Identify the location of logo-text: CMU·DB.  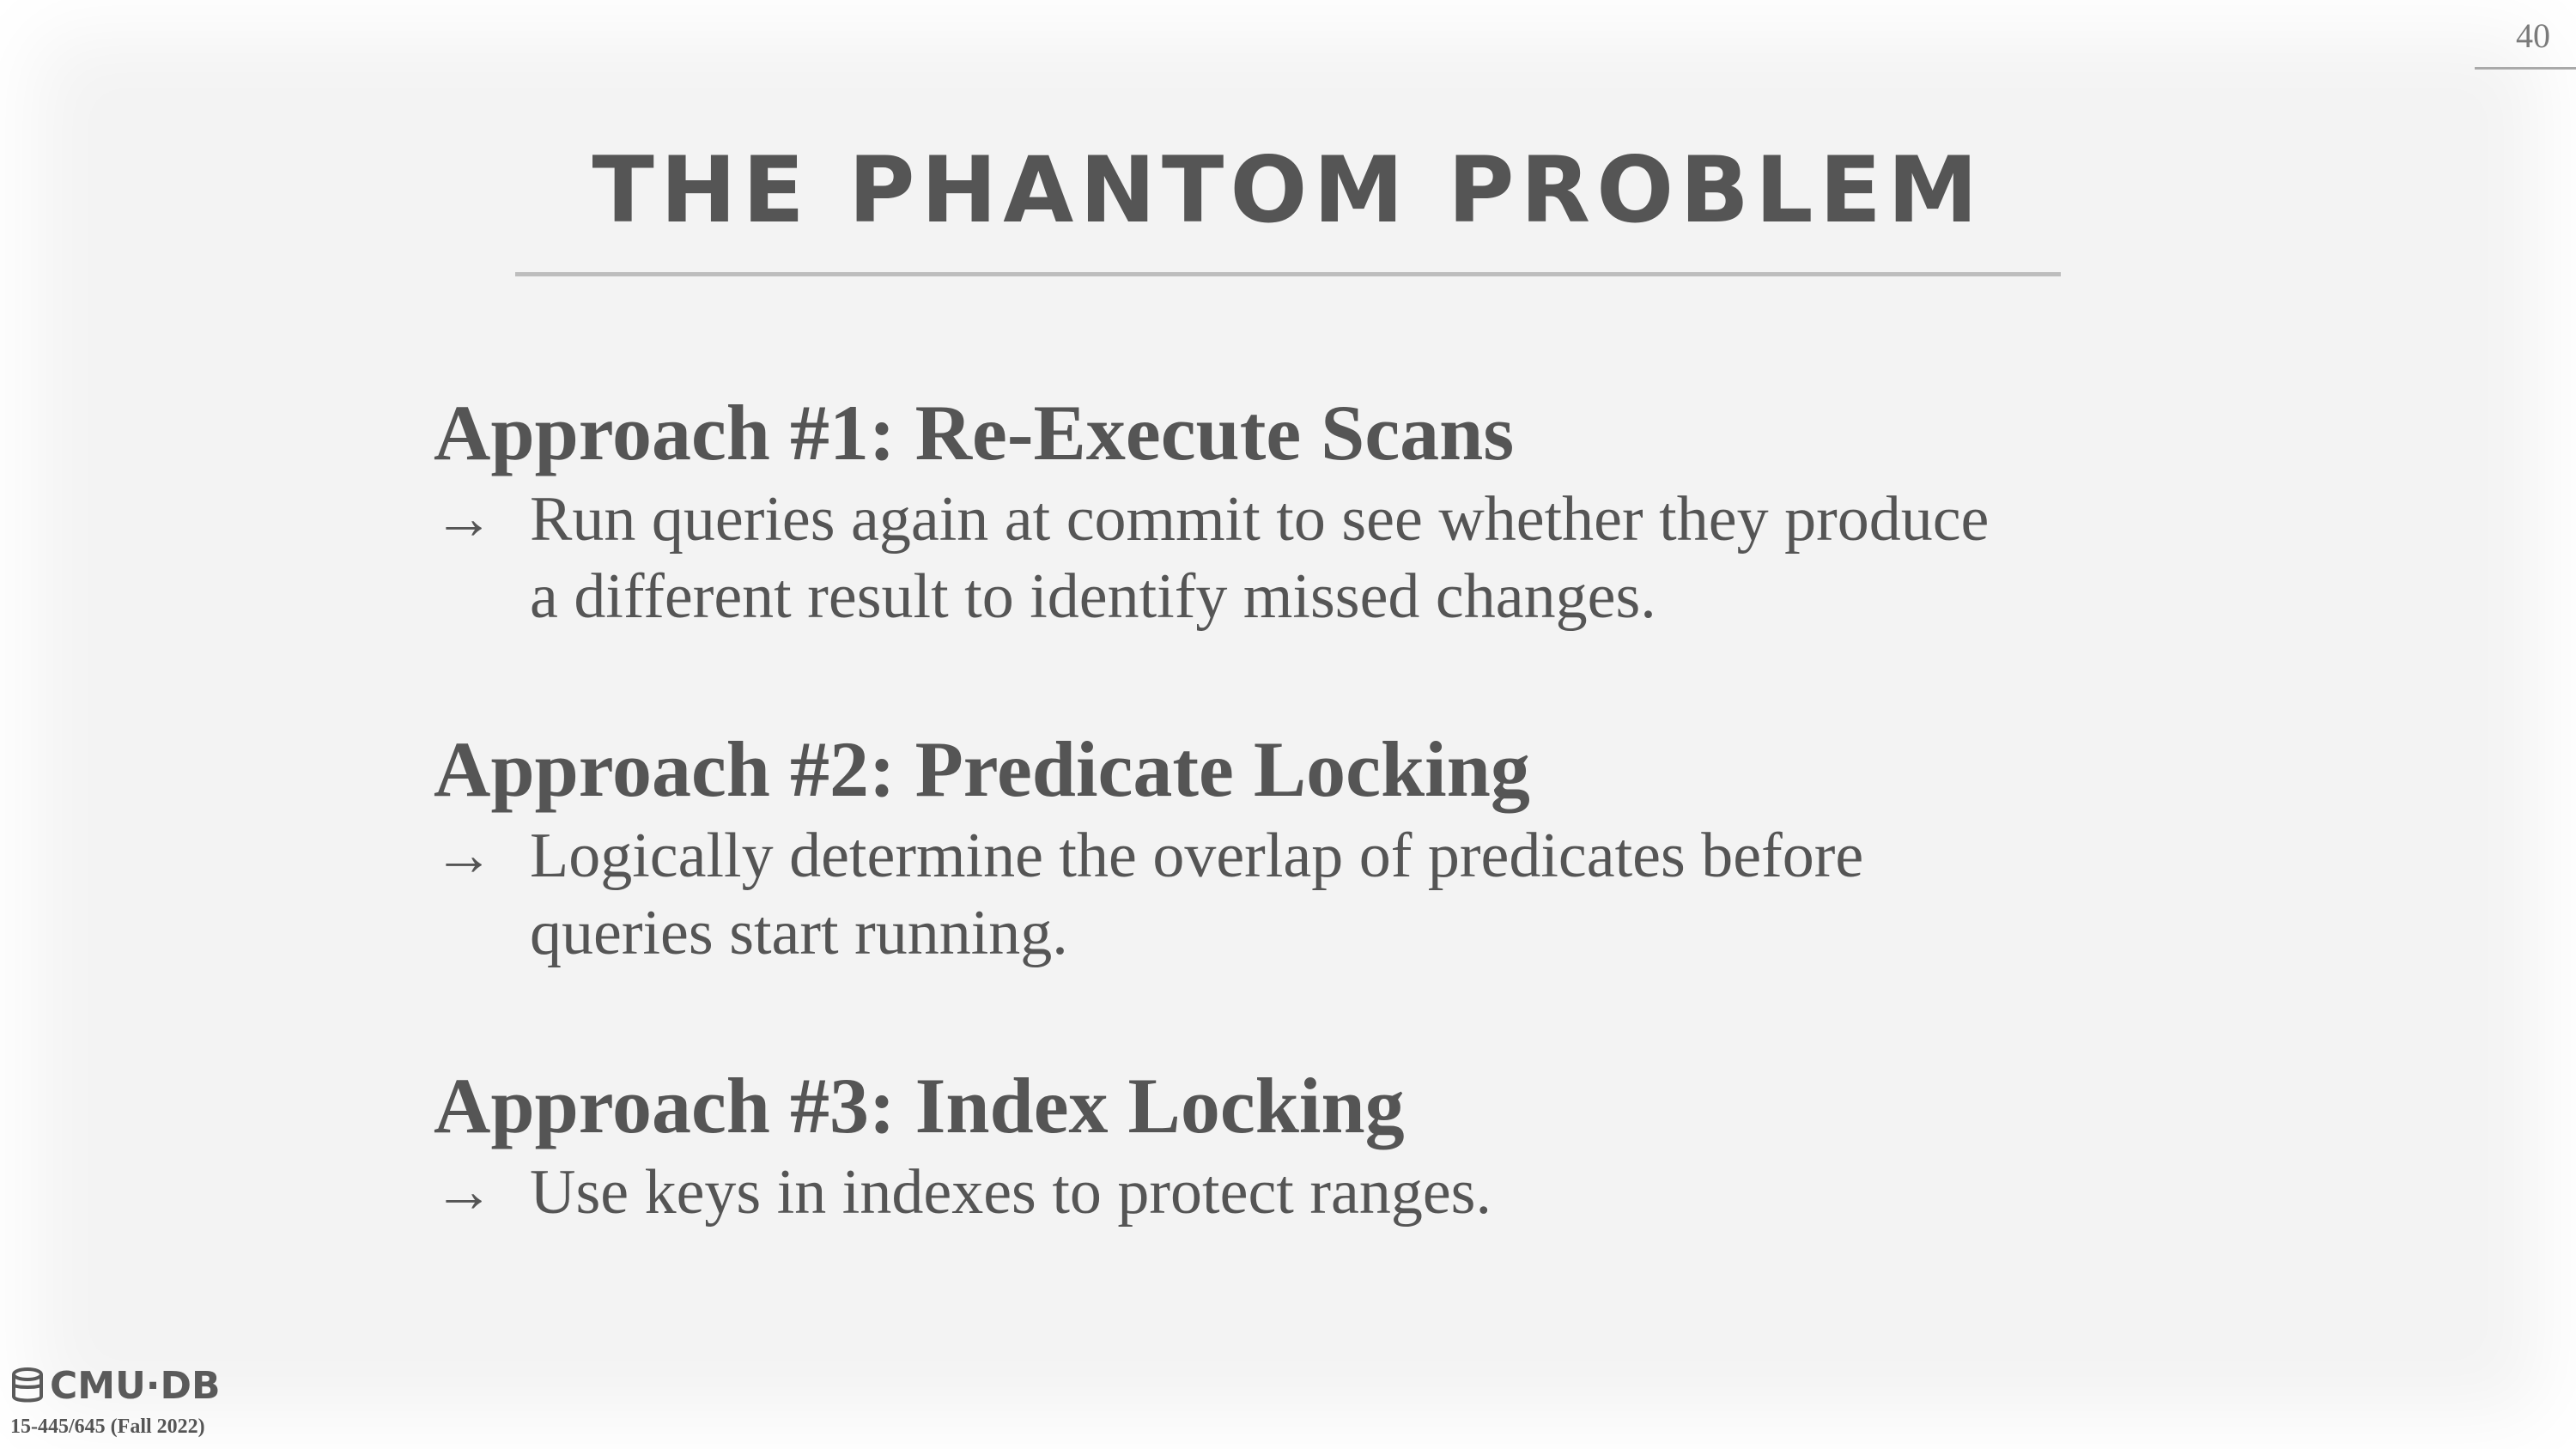
(135, 1386).